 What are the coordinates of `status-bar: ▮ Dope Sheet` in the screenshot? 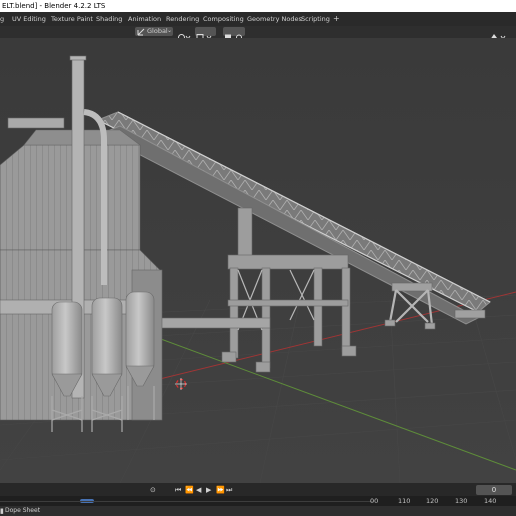 It's located at (258, 511).